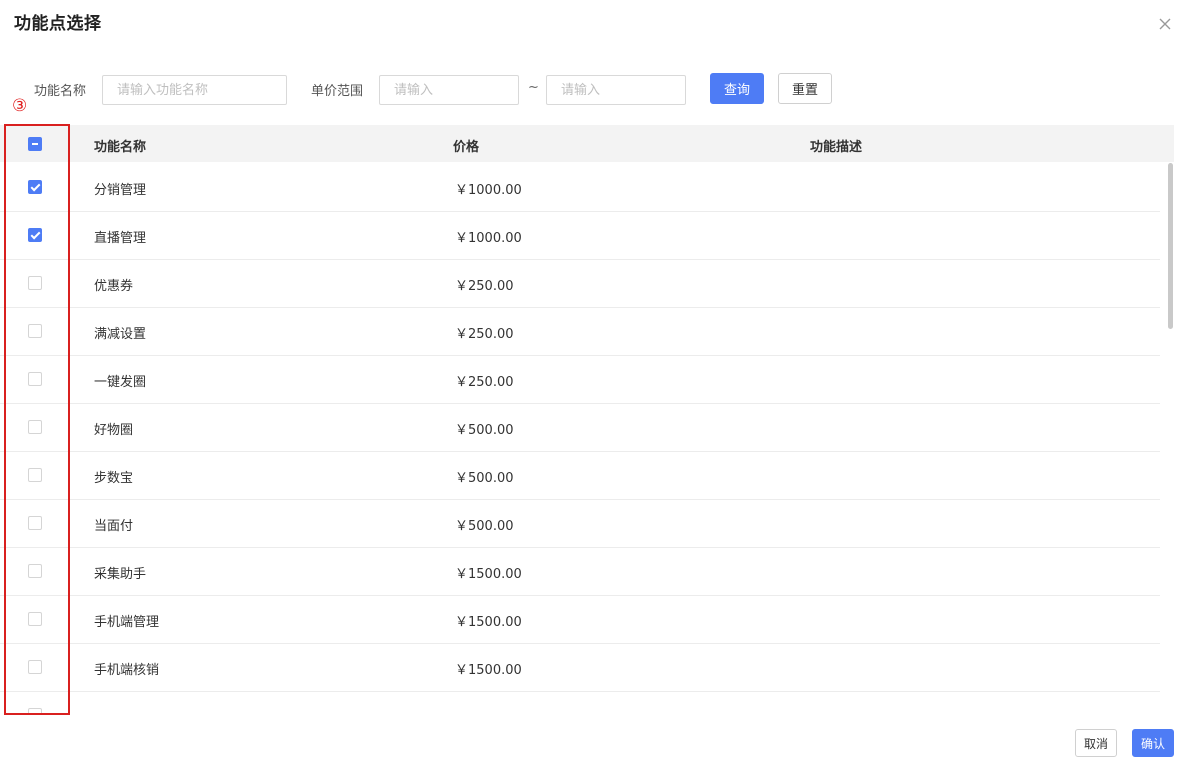  Describe the element at coordinates (580, 667) in the screenshot. I see `table-row: 手机端核销 ￥1500.00` at that location.